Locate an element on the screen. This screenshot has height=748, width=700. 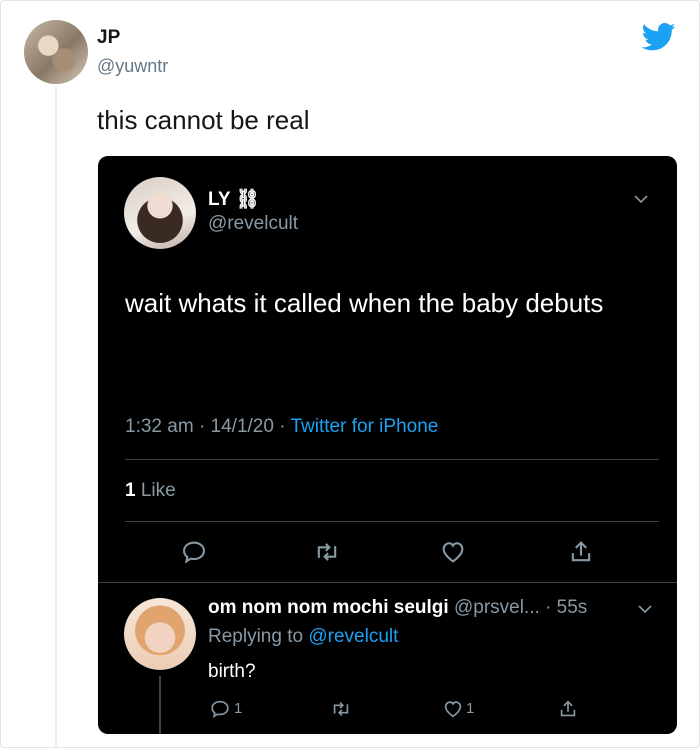
author-handle: @yuwntr is located at coordinates (132, 66).